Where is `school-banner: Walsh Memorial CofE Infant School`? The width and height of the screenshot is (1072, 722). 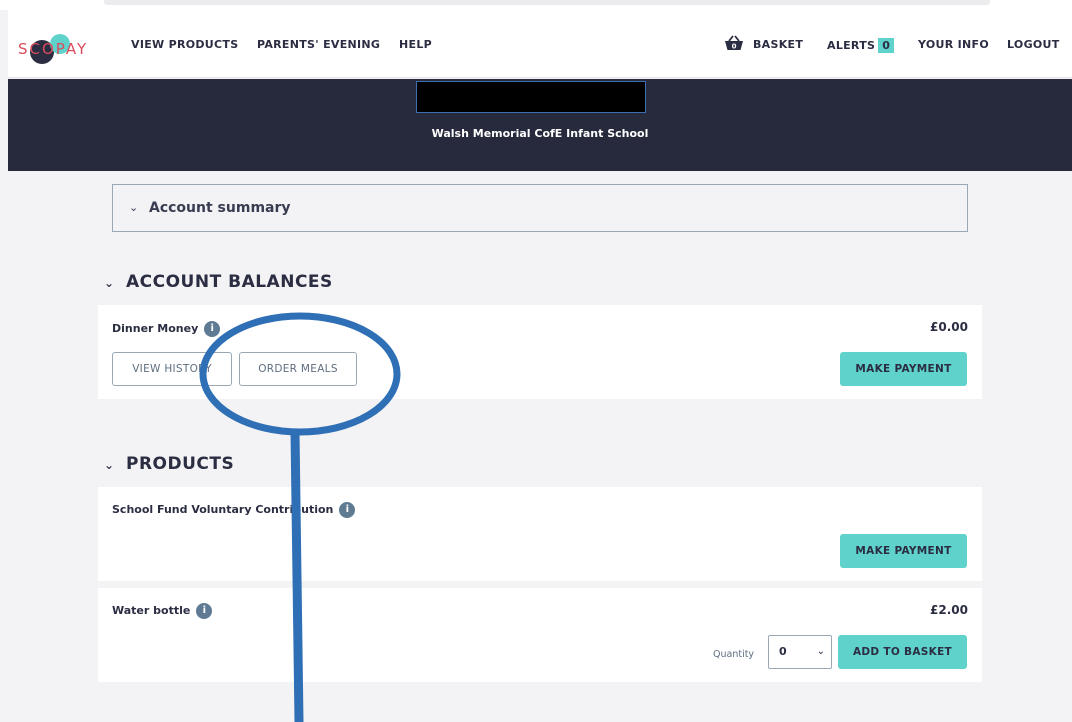 school-banner: Walsh Memorial CofE Infant School is located at coordinates (540, 125).